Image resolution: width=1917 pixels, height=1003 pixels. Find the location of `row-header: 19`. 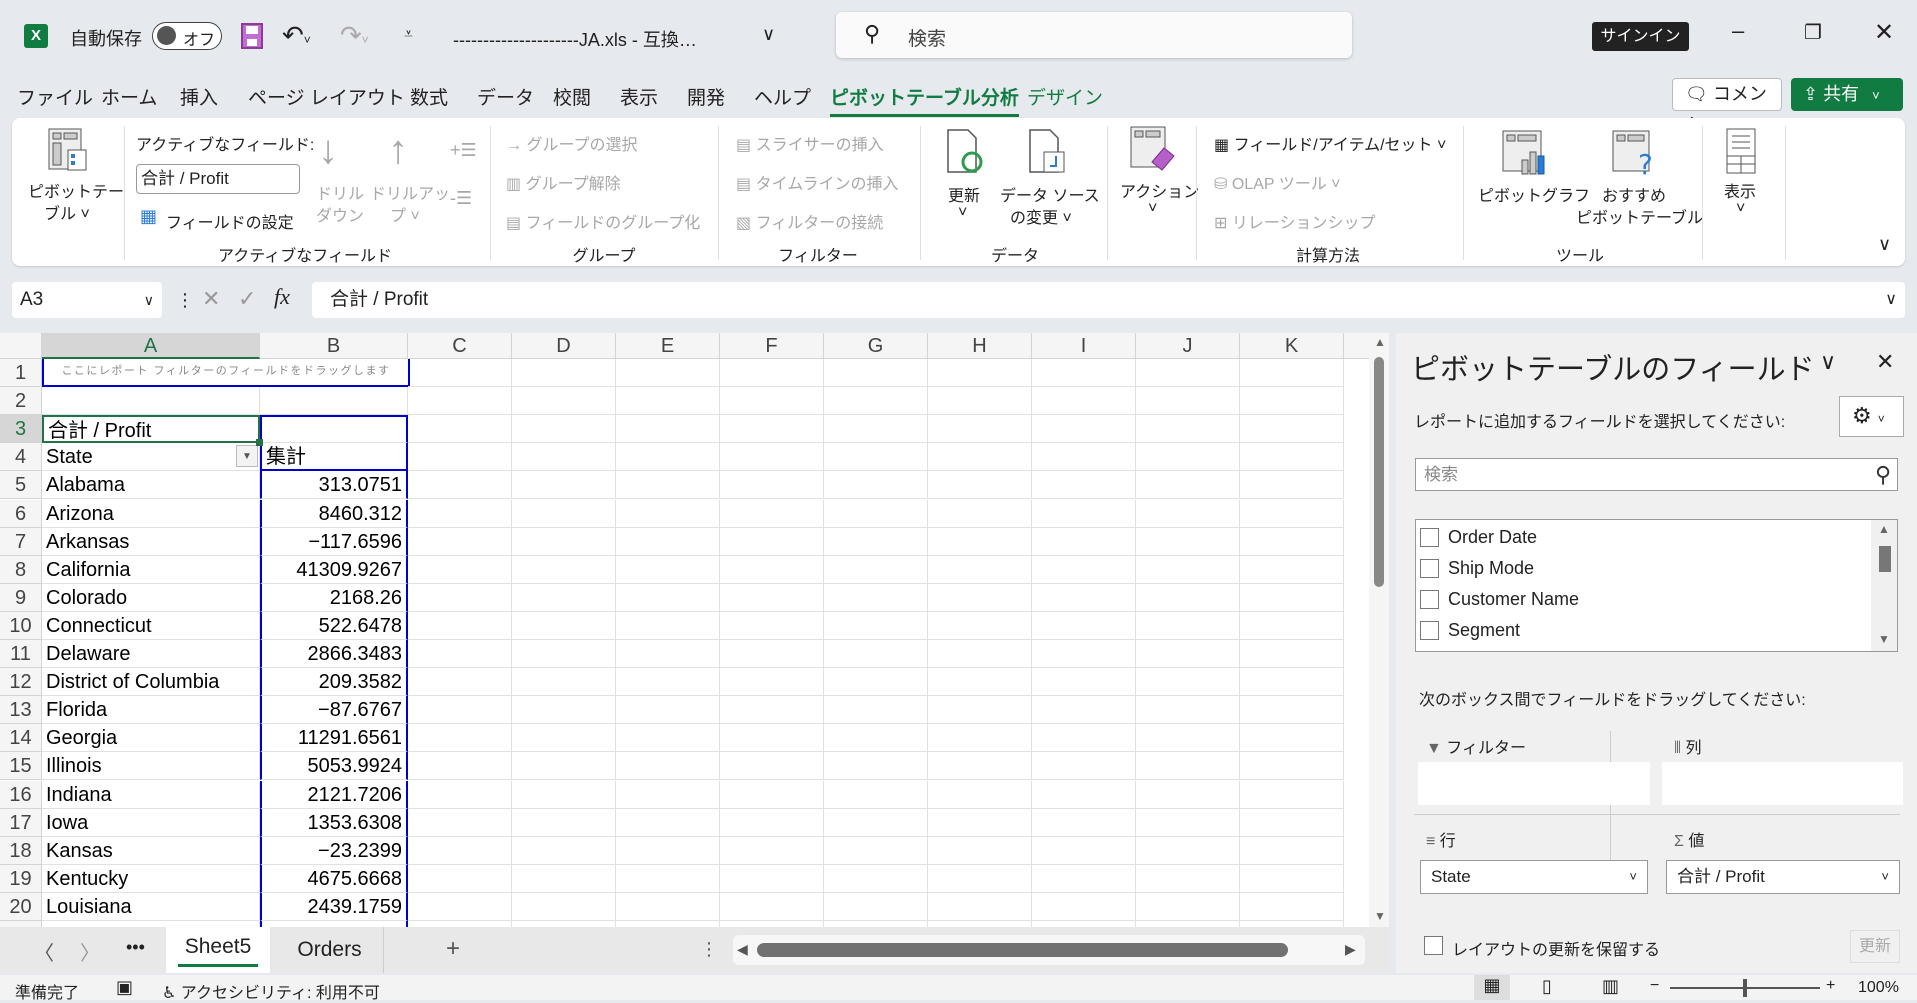

row-header: 19 is located at coordinates (21, 878).